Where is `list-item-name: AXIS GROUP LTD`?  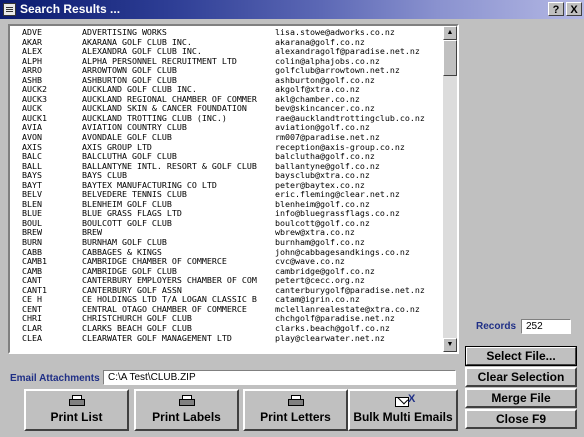
list-item-name: AXIS GROUP LTD is located at coordinates (117, 147).